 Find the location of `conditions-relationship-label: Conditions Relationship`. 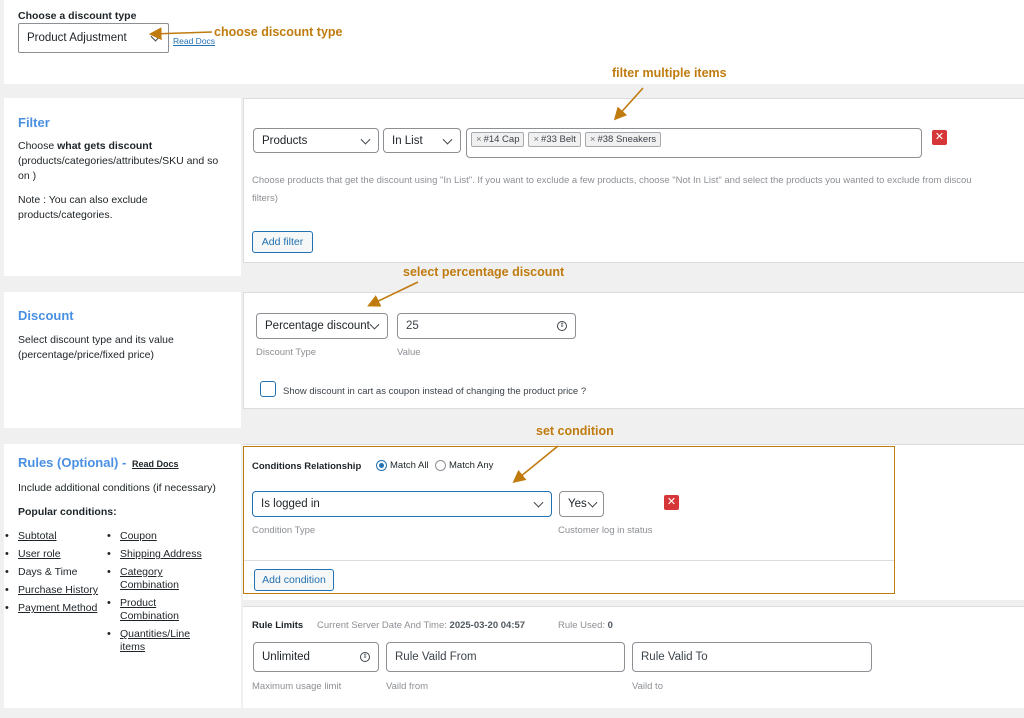

conditions-relationship-label: Conditions Relationship is located at coordinates (307, 466).